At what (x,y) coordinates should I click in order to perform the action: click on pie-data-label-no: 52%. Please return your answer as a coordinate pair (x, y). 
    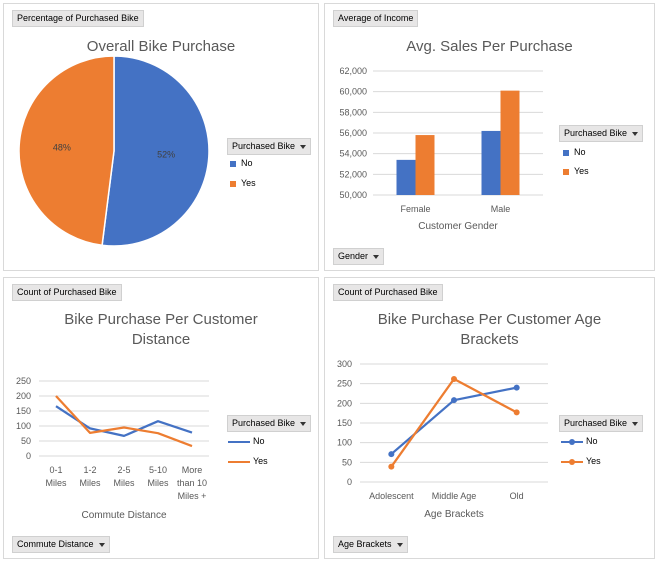
    Looking at the image, I should click on (166, 154).